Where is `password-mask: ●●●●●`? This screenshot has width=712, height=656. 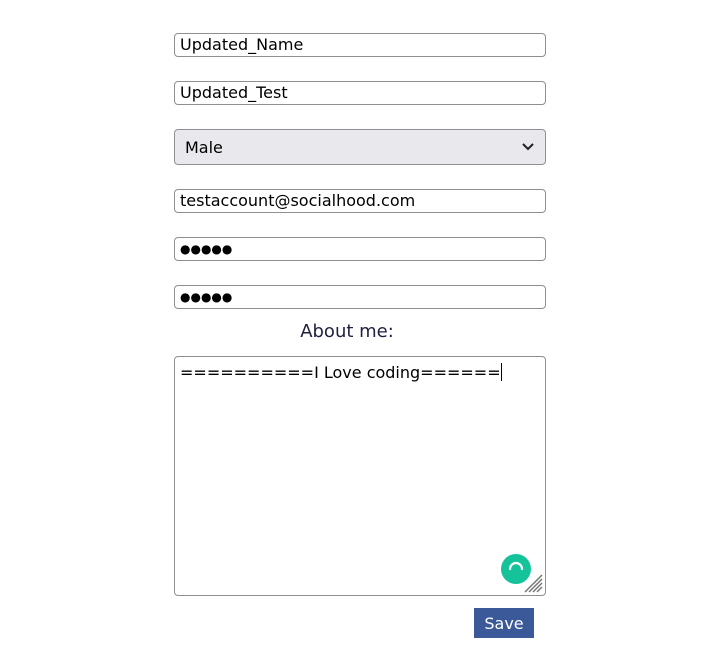 password-mask: ●●●●● is located at coordinates (206, 249).